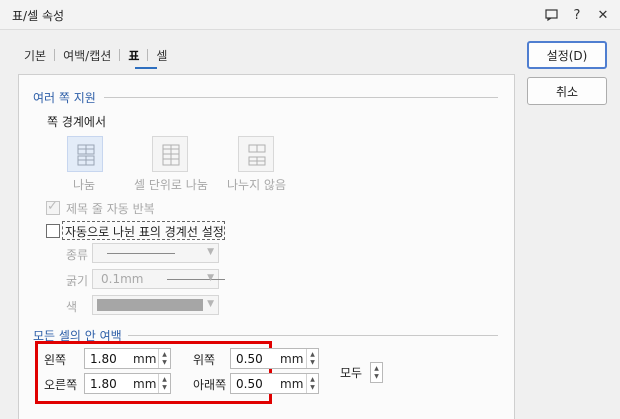  Describe the element at coordinates (292, 384) in the screenshot. I see `margin-bottom-unit: mm` at that location.